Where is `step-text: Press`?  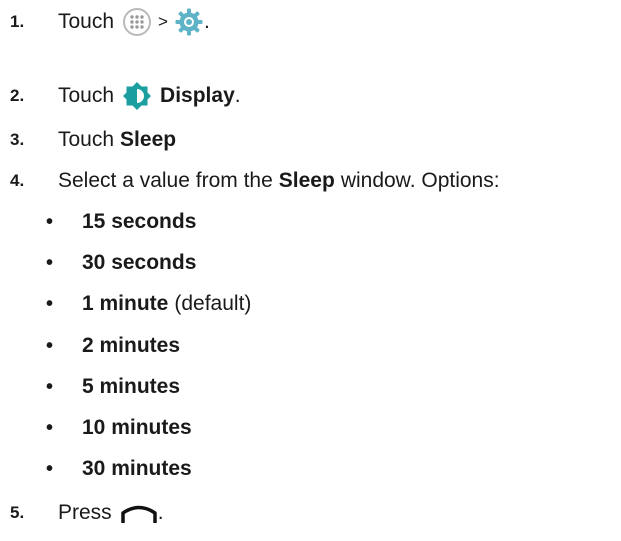
step-text: Press is located at coordinates (85, 512).